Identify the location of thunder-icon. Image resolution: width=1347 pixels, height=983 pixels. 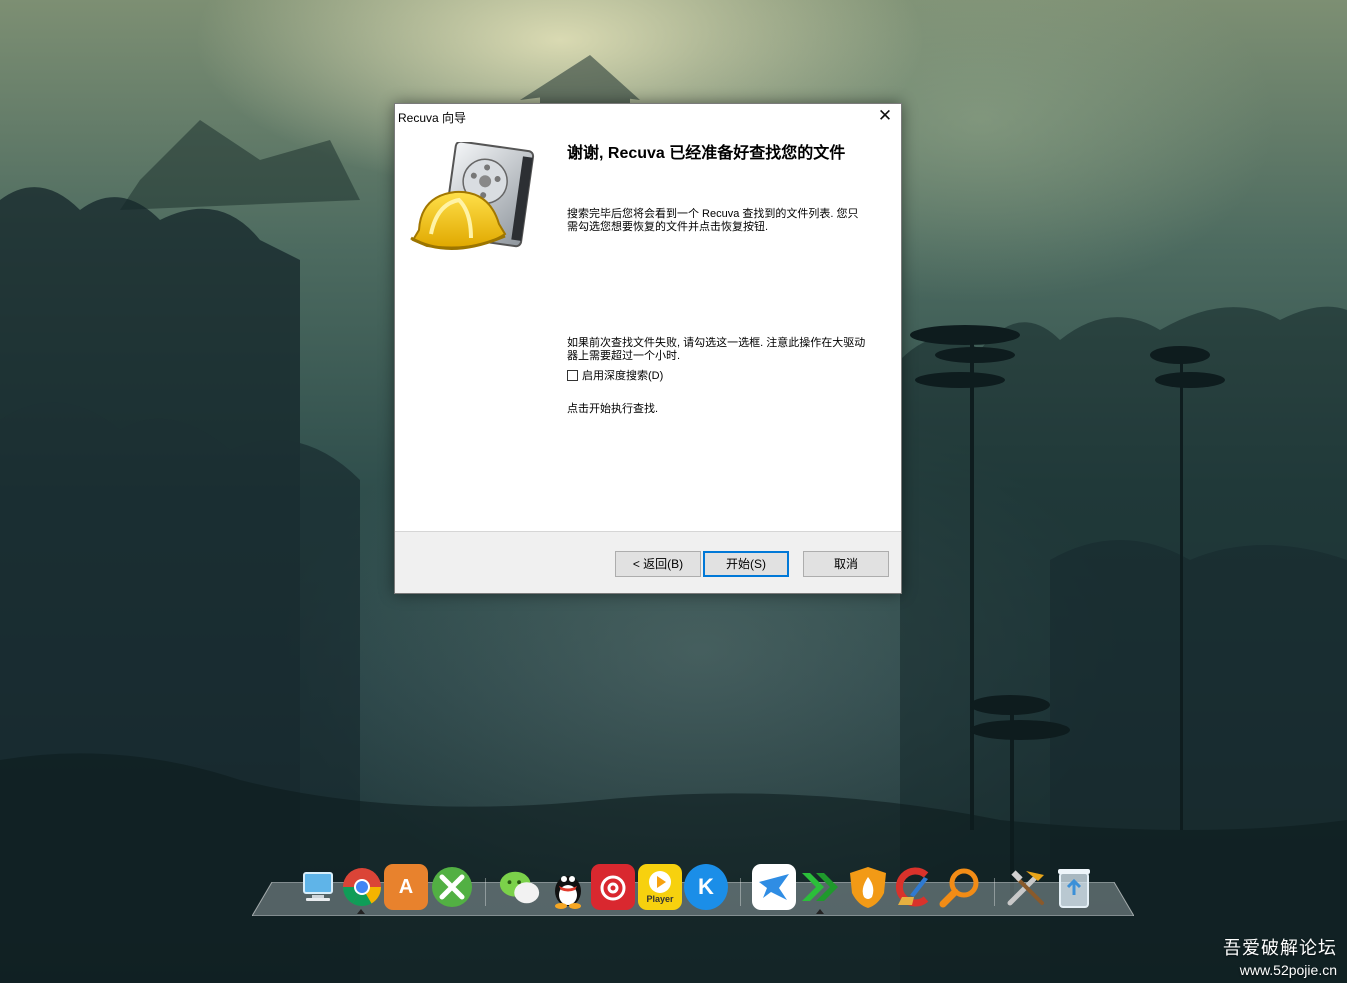
(774, 887).